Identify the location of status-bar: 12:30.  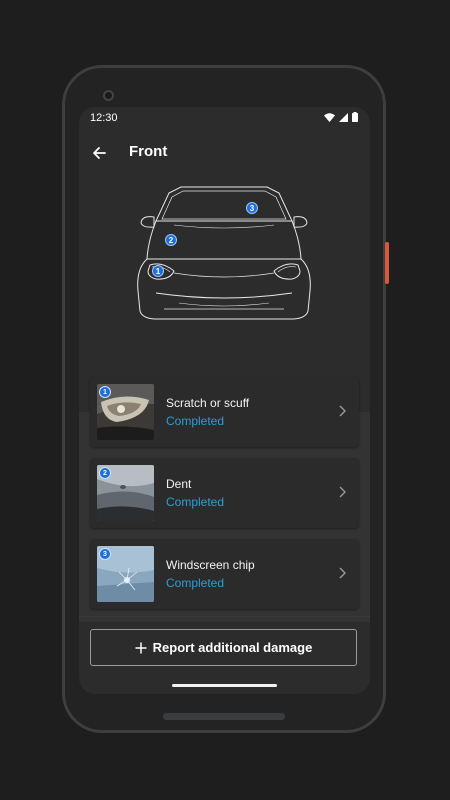
(224, 119).